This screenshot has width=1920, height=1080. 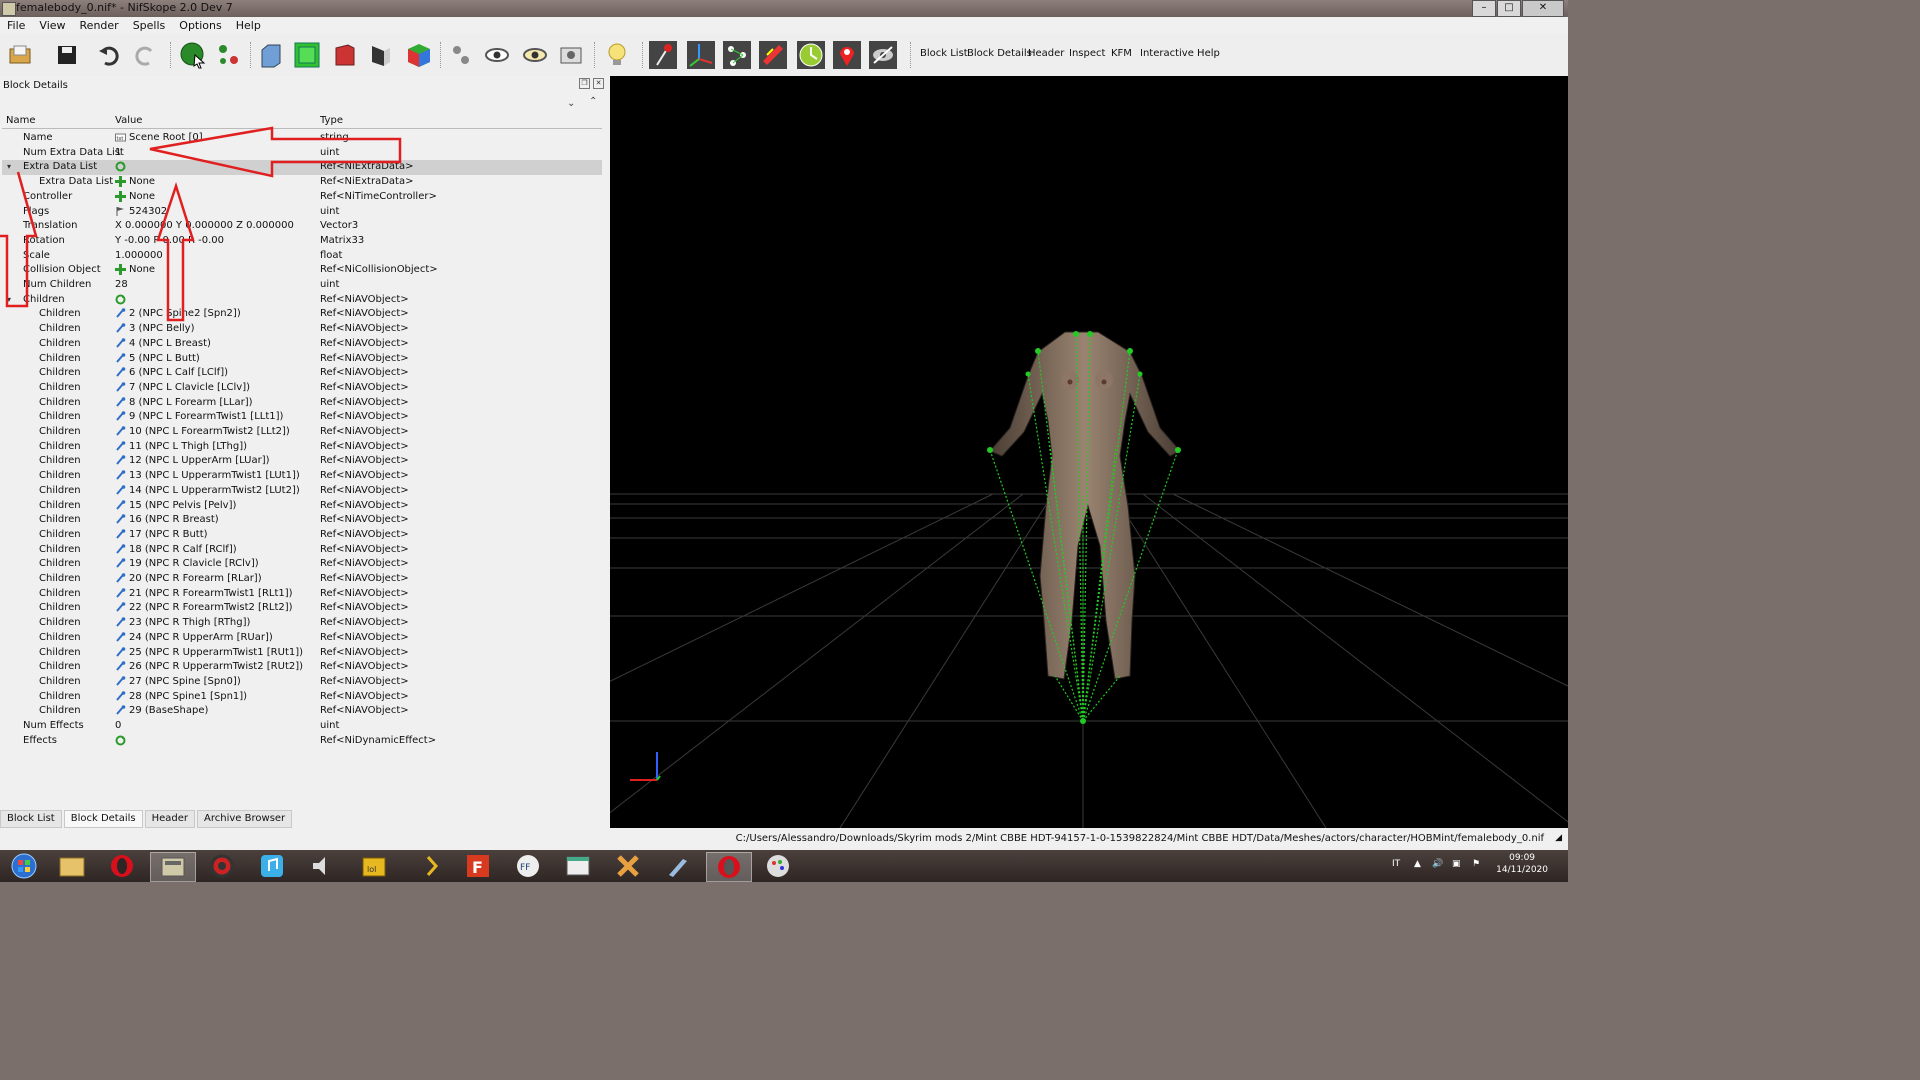 What do you see at coordinates (118, 725) in the screenshot?
I see `field-value-cell: 0` at bounding box center [118, 725].